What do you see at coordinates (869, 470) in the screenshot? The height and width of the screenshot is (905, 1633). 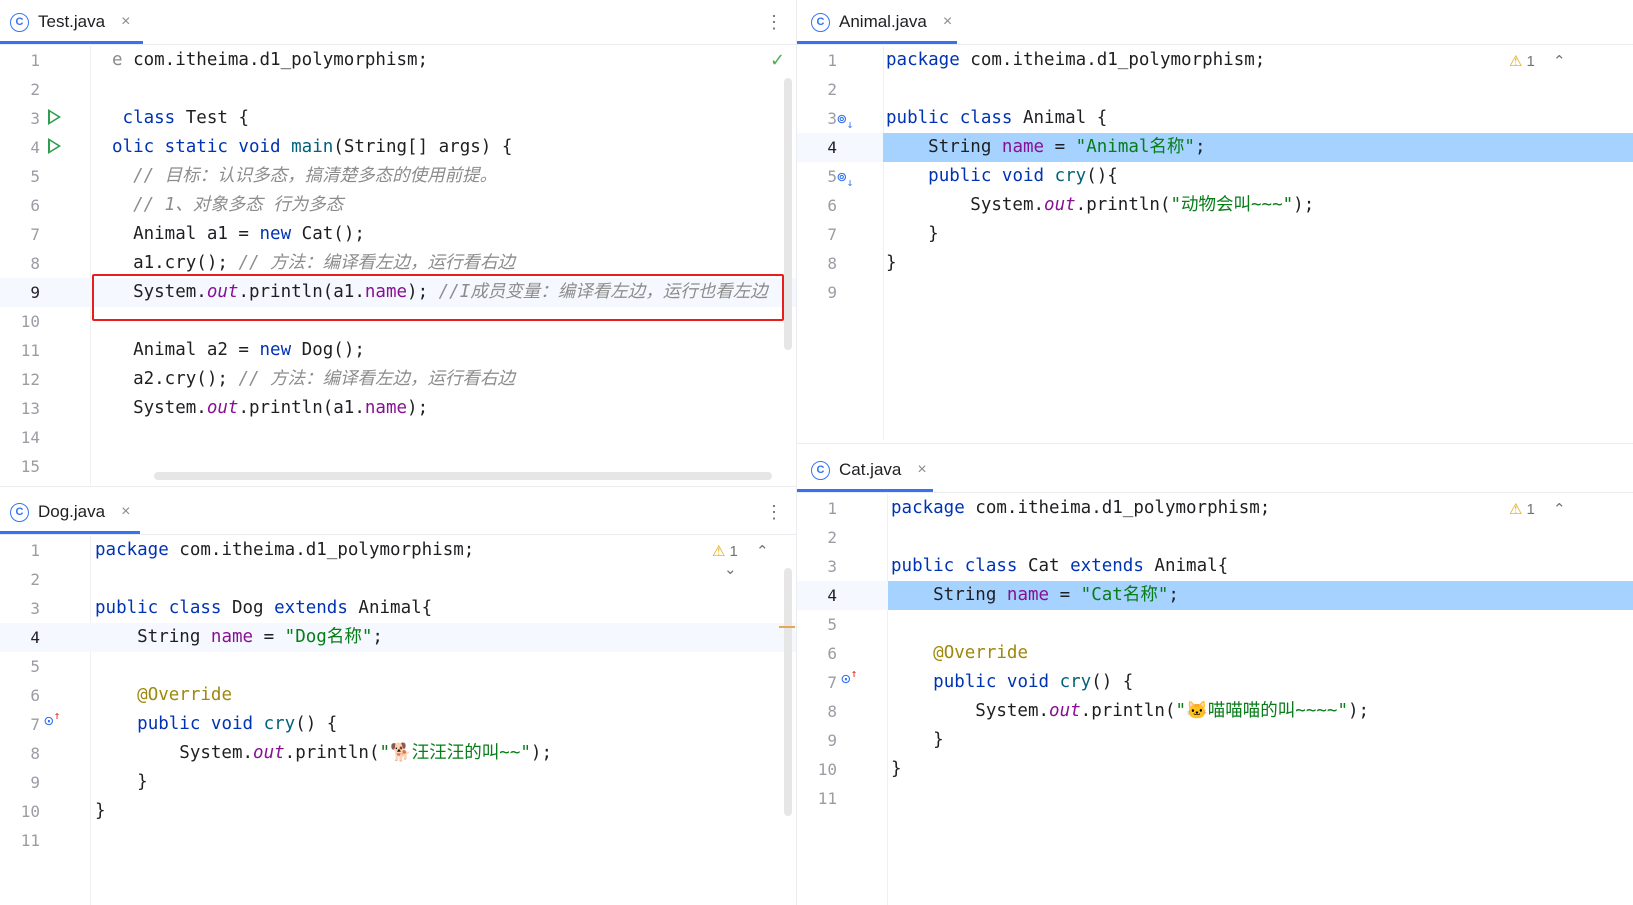 I see `tab-cat-java: C Cat.java ×` at bounding box center [869, 470].